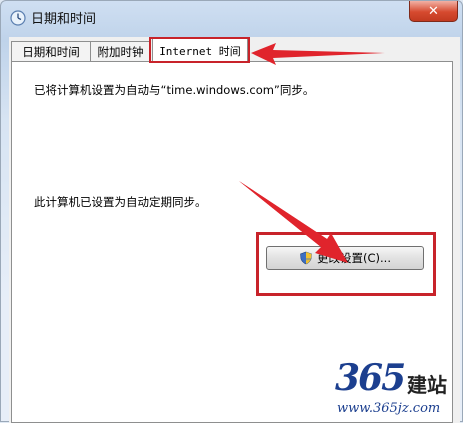 Image resolution: width=463 pixels, height=423 pixels. What do you see at coordinates (120, 202) in the screenshot?
I see `auto-sync-message: 此计算机已设置为自动定期同步。` at bounding box center [120, 202].